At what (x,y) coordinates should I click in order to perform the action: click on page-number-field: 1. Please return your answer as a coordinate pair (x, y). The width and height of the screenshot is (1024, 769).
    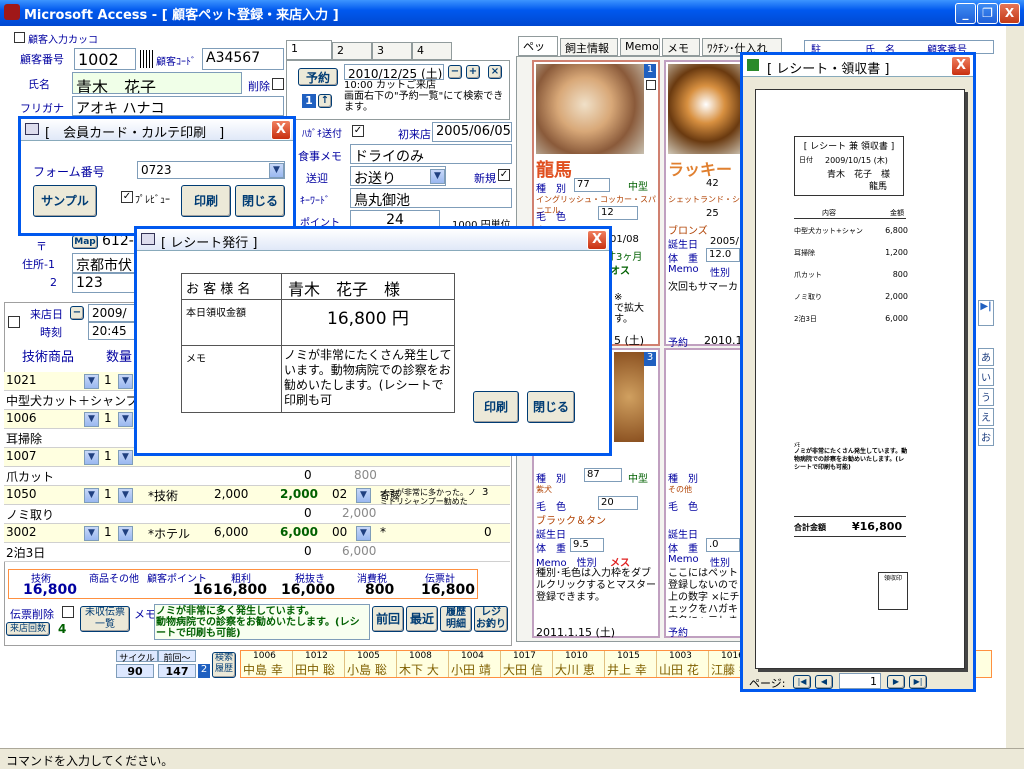
    Looking at the image, I should click on (860, 681).